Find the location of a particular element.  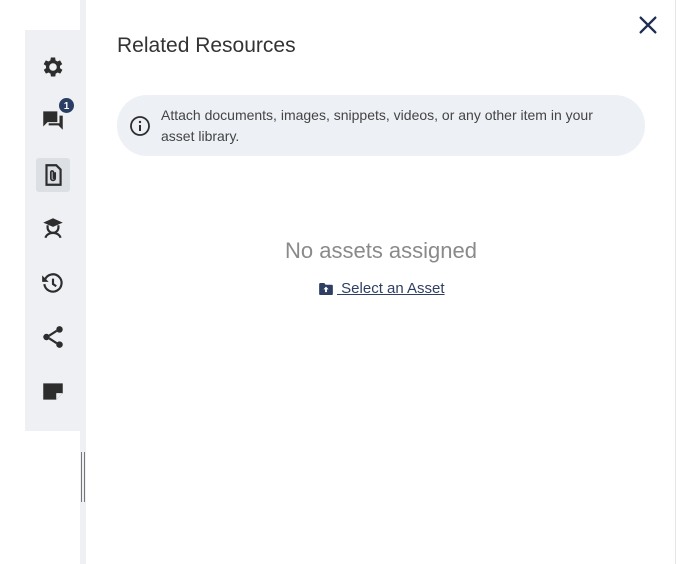

close-button is located at coordinates (648, 25).